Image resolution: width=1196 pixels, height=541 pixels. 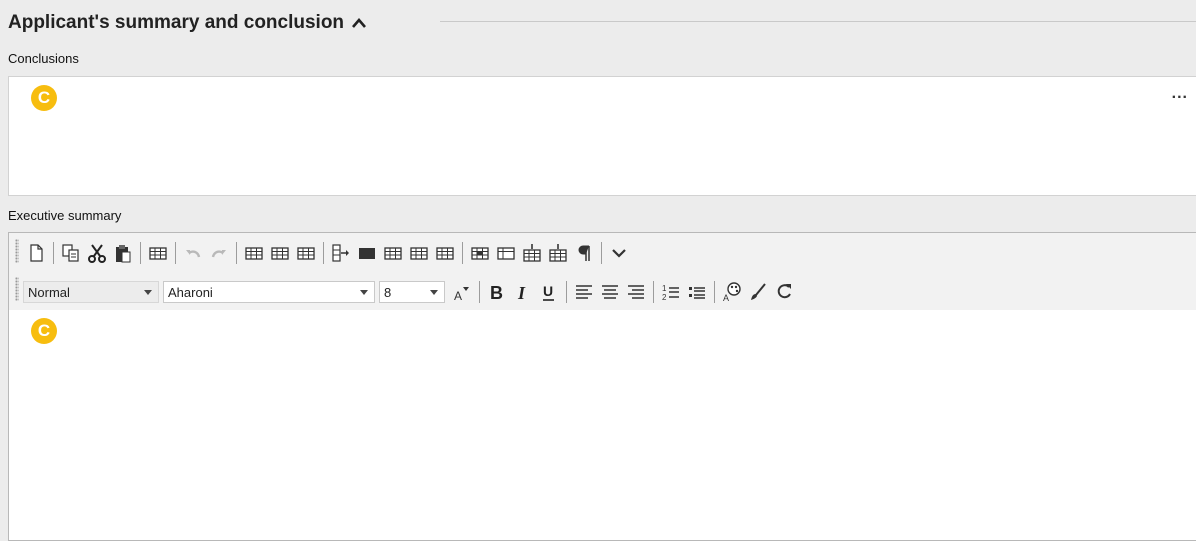 I want to click on underline-icon: U, so click(x=548, y=292).